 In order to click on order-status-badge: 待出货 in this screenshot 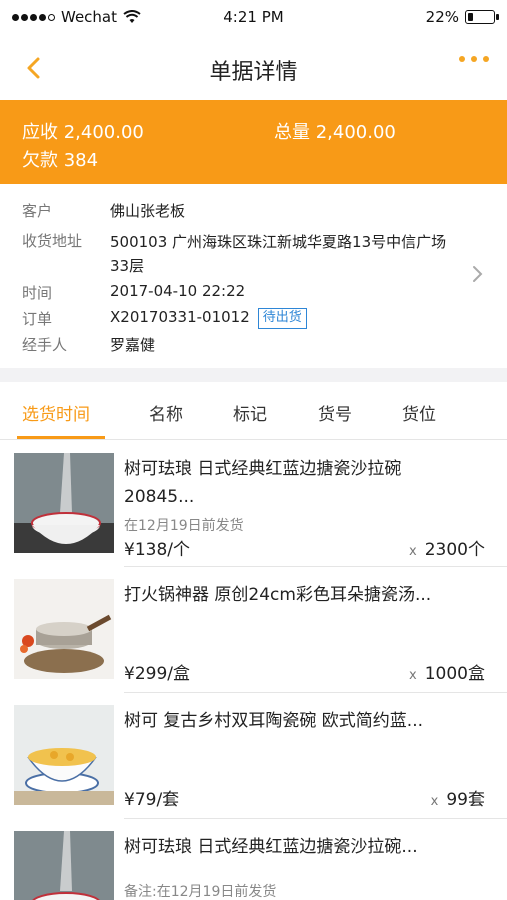, I will do `click(282, 318)`.